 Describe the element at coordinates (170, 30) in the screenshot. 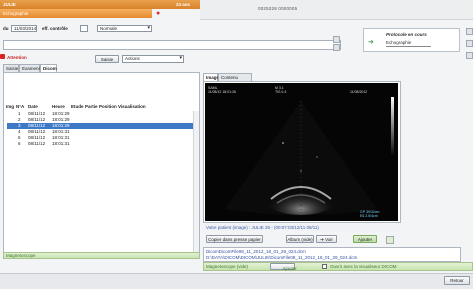

I see `exam-form-row: du 11/03/2014 eff. contrôle Normale` at that location.